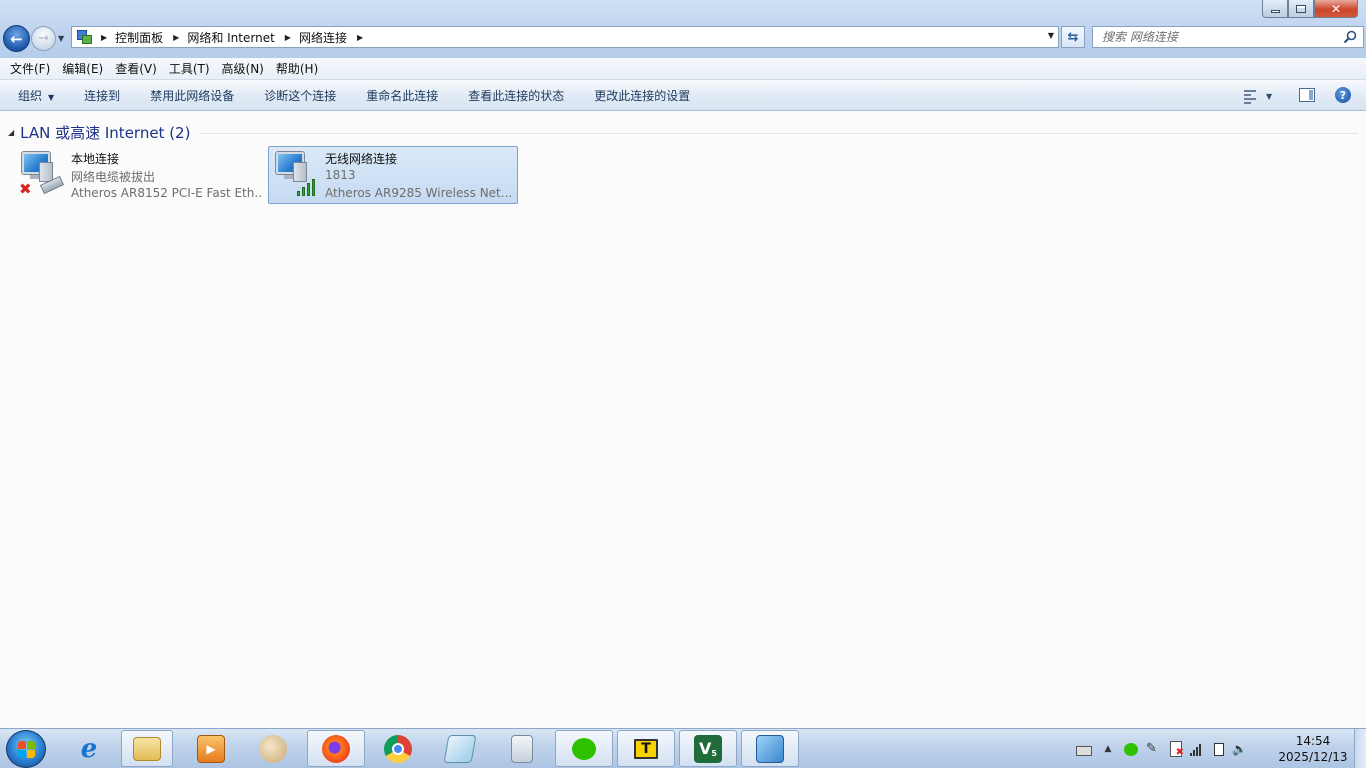 This screenshot has height=768, width=1366. What do you see at coordinates (323, 37) in the screenshot?
I see `breadcrumb-network-connections: 网络连接` at bounding box center [323, 37].